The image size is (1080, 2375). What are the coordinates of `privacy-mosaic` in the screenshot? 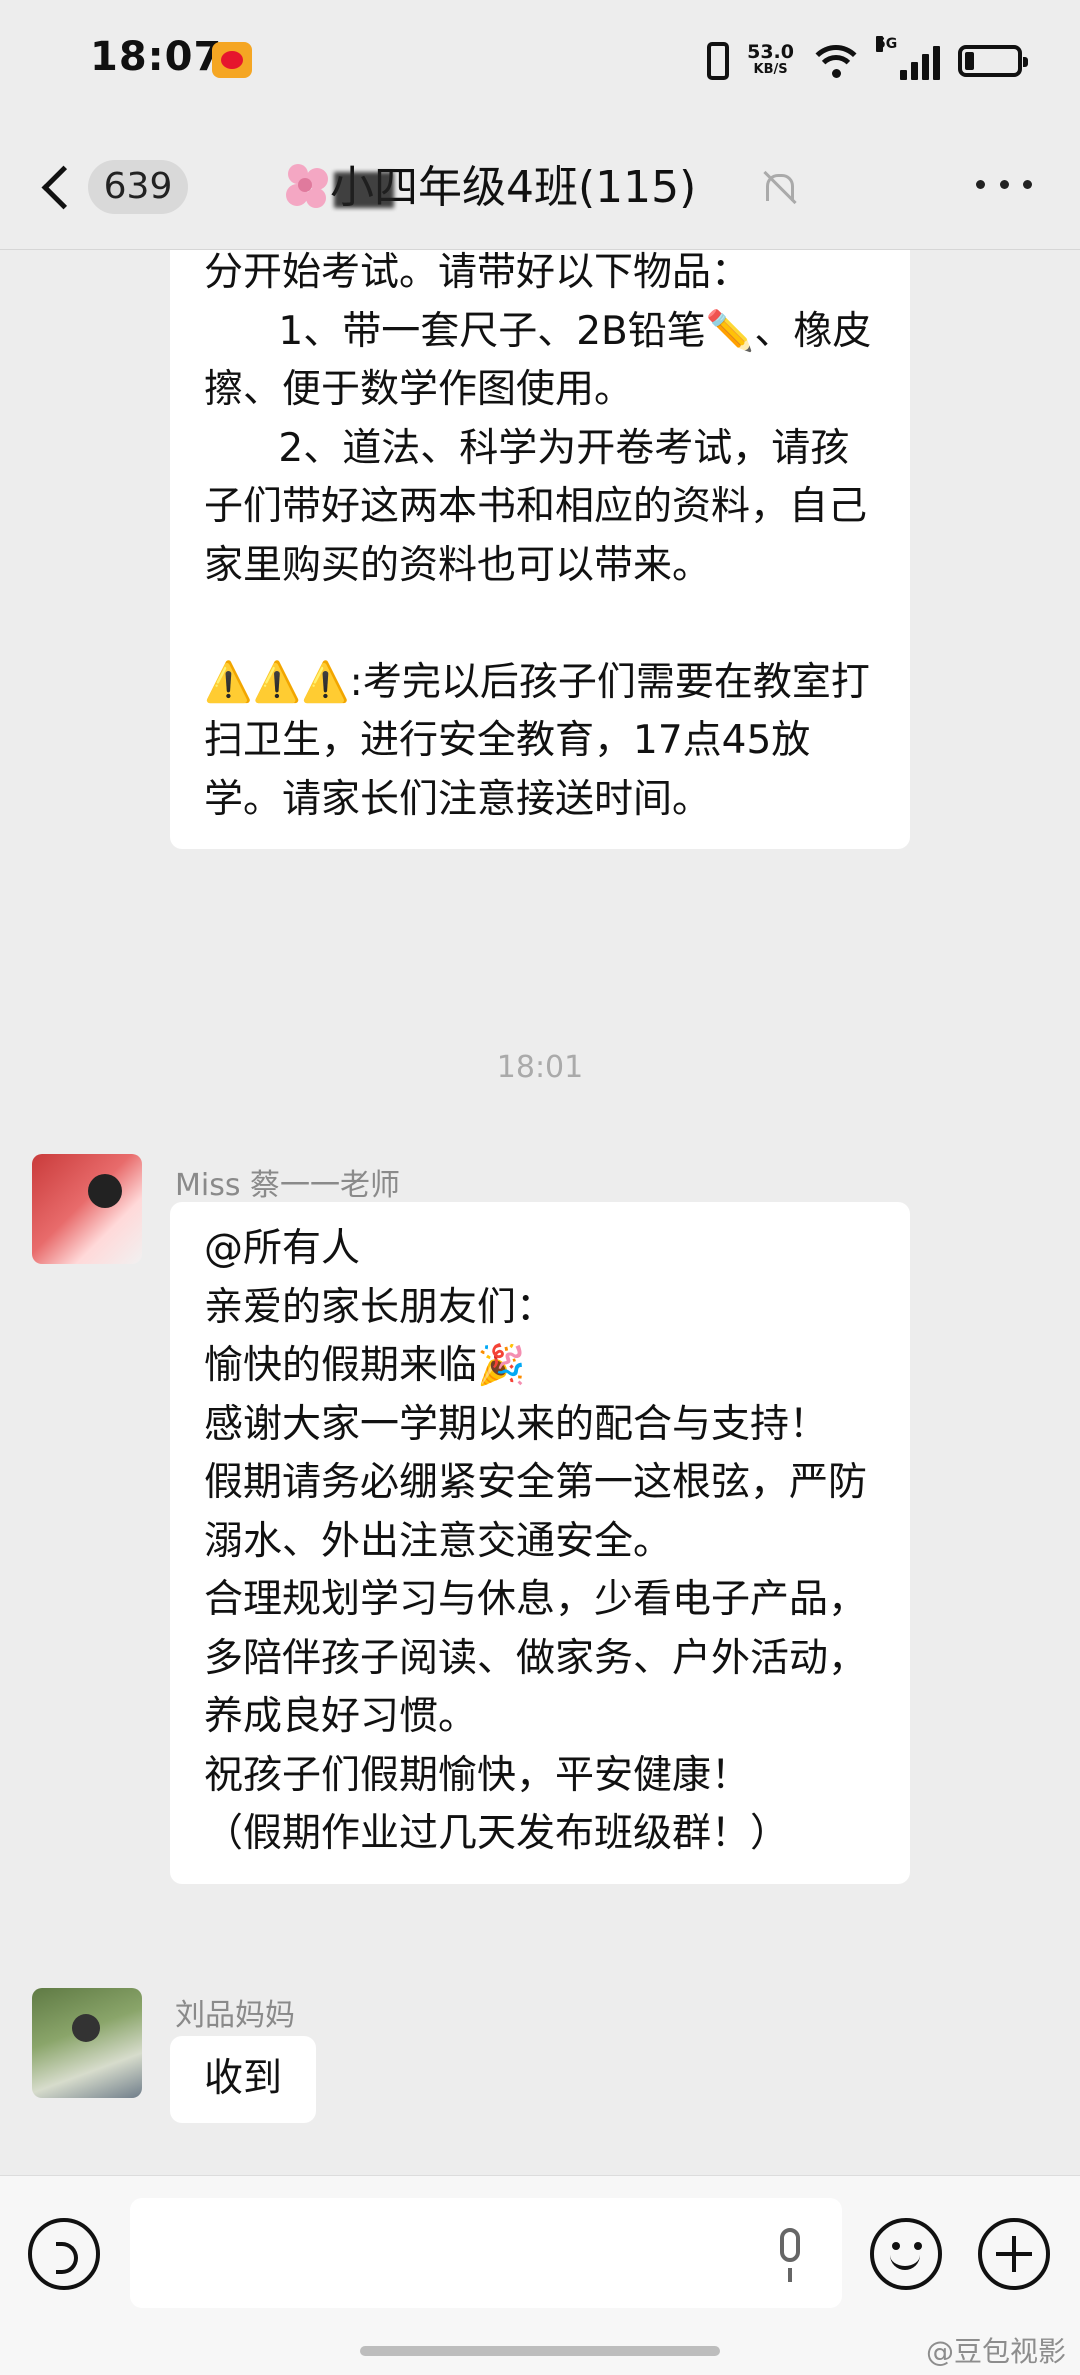 It's located at (364, 190).